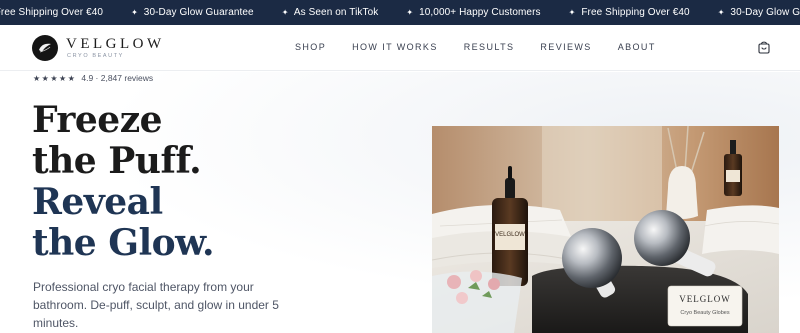 The width and height of the screenshot is (800, 333). Describe the element at coordinates (395, 47) in the screenshot. I see `nav-item-how-it-works: HOW IT WORKS` at that location.